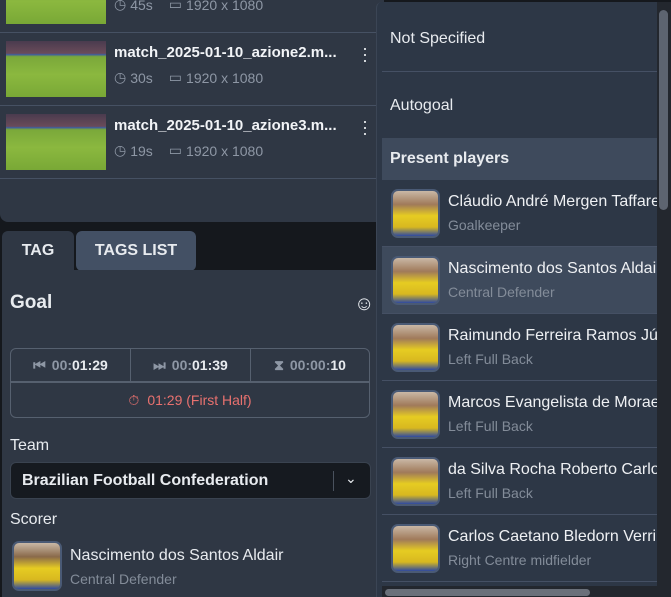 The image size is (671, 597). I want to click on duration: ⧗ 00:00:10, so click(310, 365).